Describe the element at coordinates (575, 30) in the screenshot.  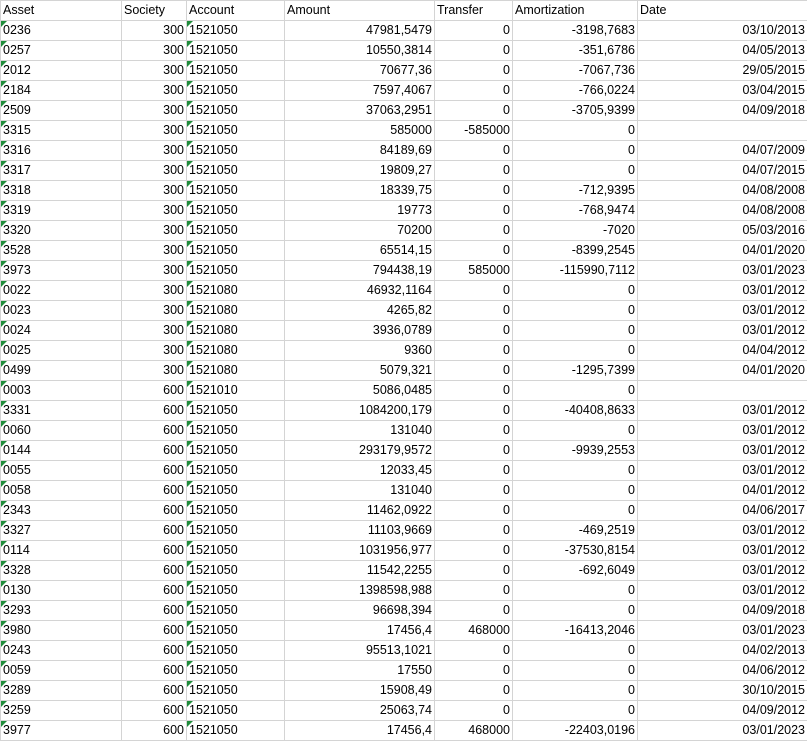
I see `amortization-cell: -3198,7683` at that location.